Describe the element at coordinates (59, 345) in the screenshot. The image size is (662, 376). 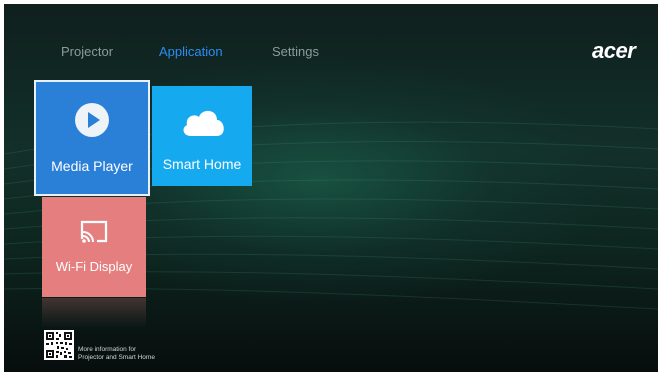
I see `qr-code` at that location.